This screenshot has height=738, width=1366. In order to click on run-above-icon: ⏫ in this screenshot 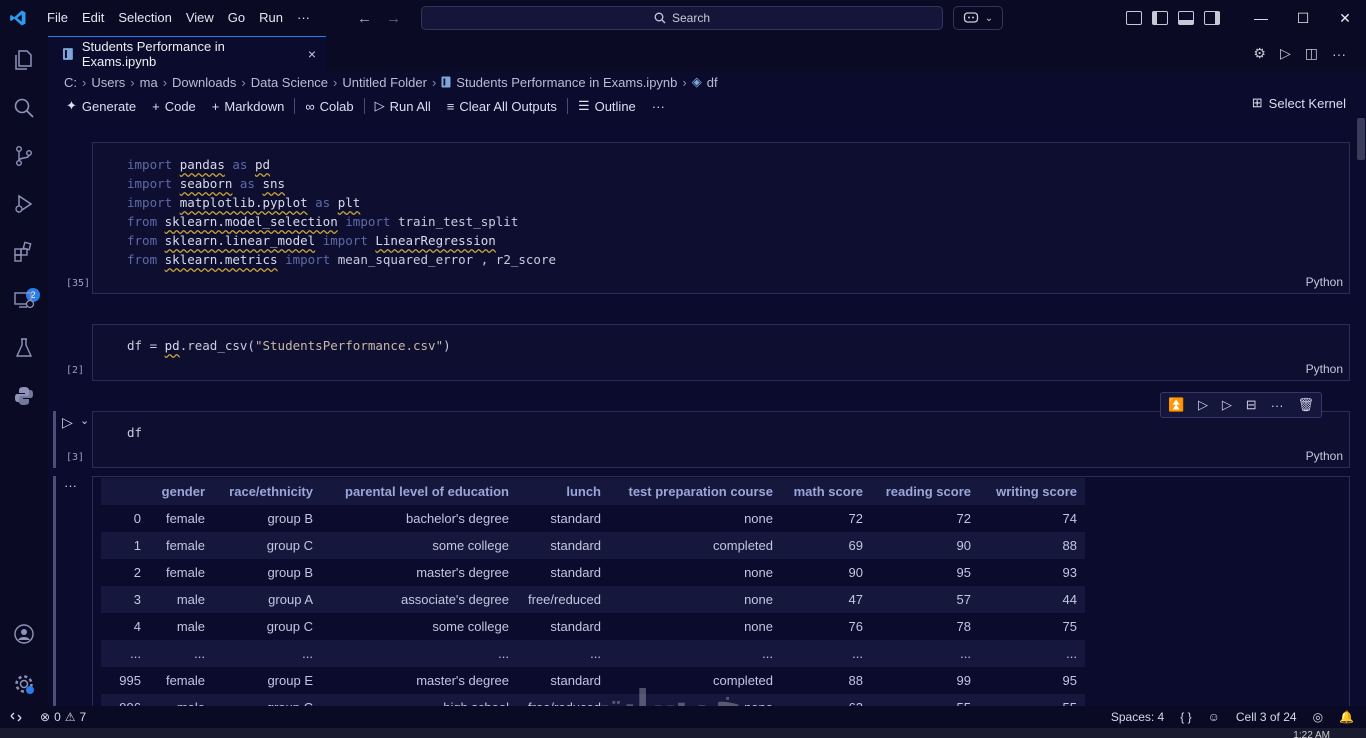, I will do `click(1176, 405)`.